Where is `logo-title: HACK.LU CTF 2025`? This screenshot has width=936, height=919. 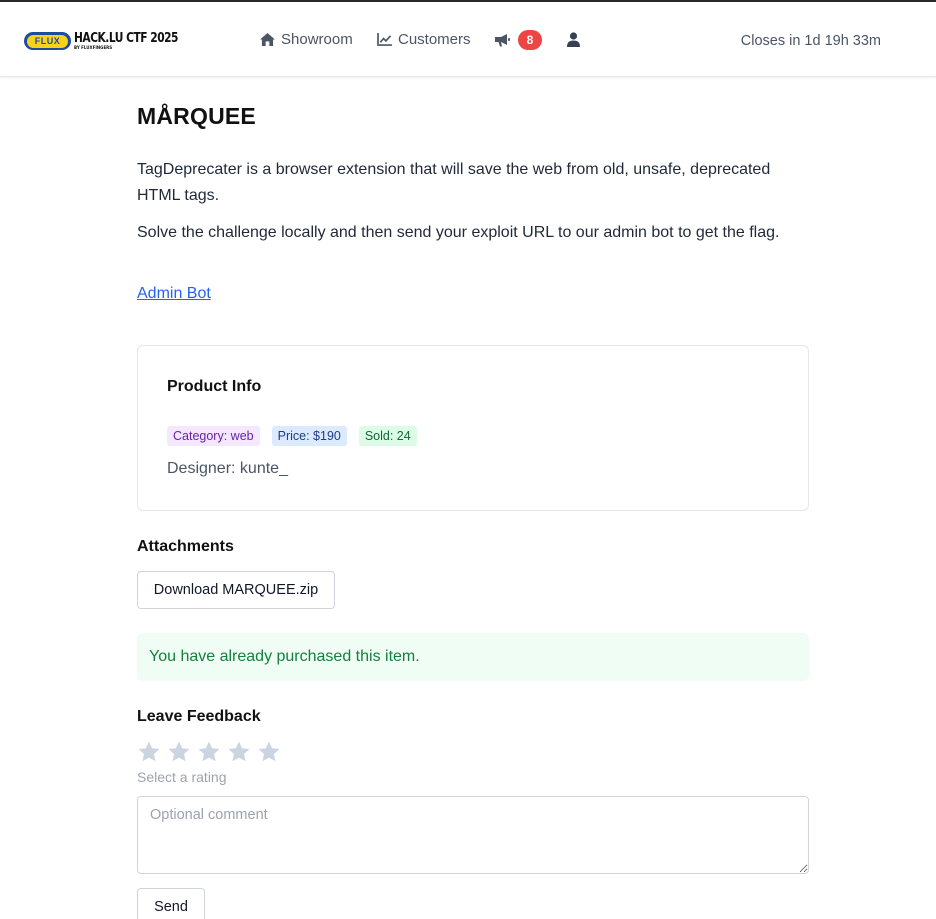
logo-title: HACK.LU CTF 2025 is located at coordinates (126, 38).